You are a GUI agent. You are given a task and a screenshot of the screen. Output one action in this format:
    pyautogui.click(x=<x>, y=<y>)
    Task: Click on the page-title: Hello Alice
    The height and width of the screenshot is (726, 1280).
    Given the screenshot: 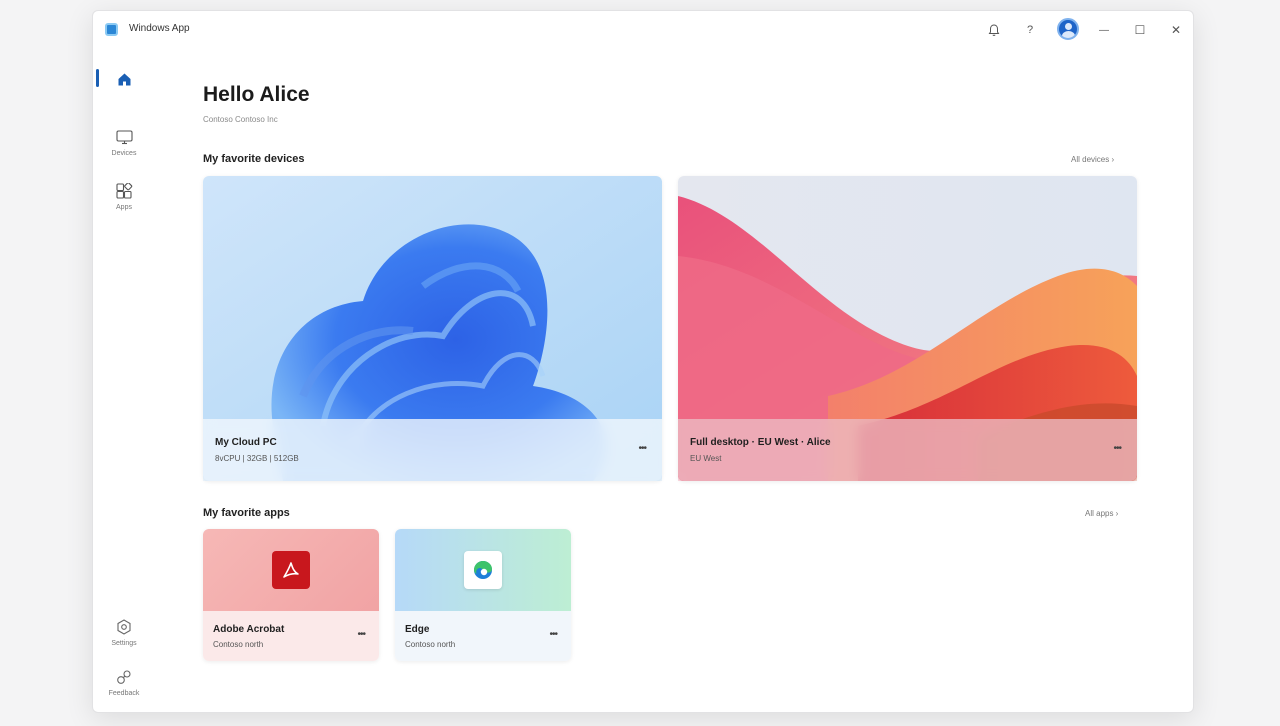 What is the action you would take?
    pyautogui.click(x=256, y=94)
    